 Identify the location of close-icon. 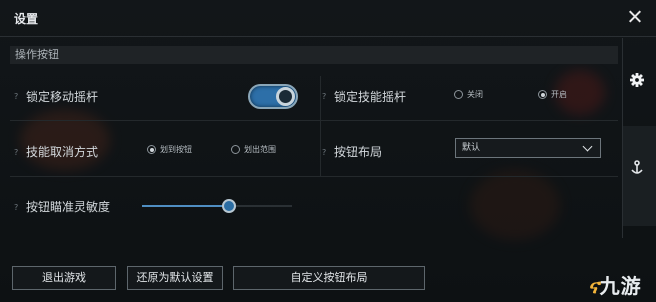
(635, 17).